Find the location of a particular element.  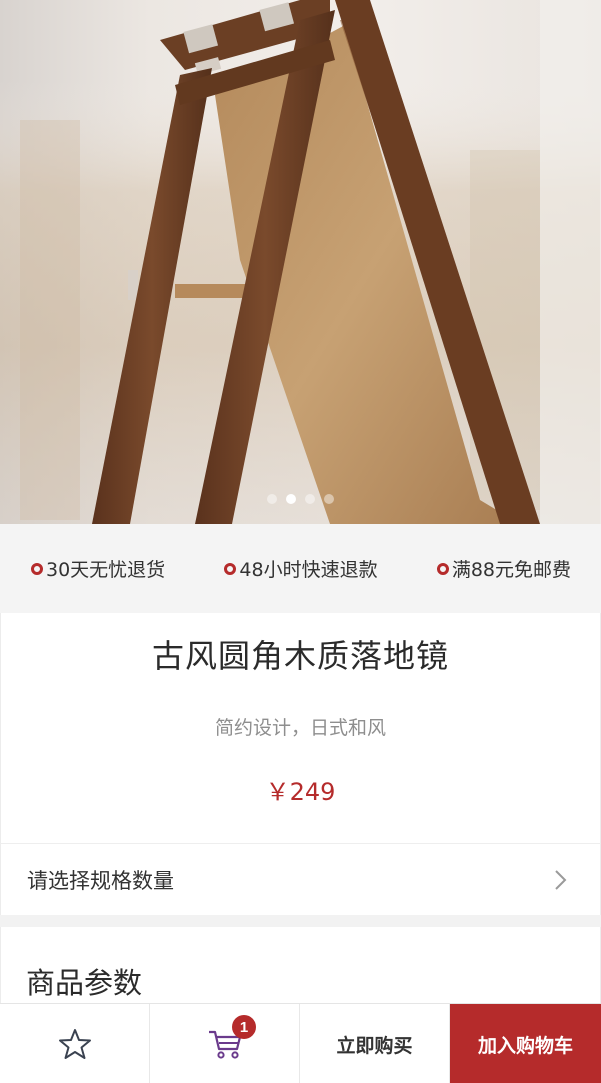

promise-item: 30天无忧退货 is located at coordinates (98, 568).